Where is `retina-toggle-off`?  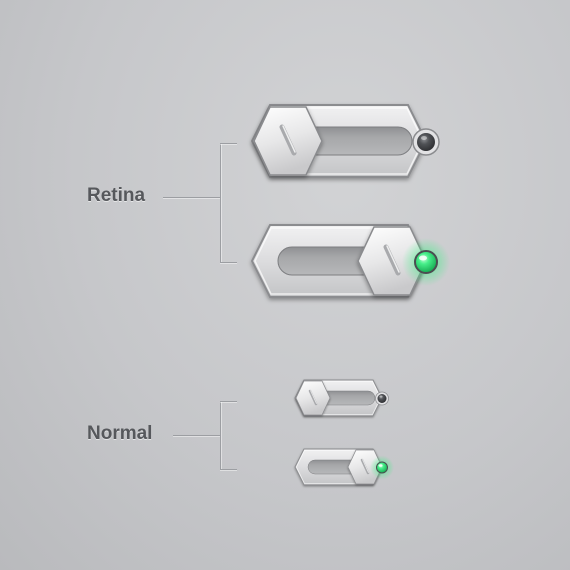
retina-toggle-off is located at coordinates (347, 146).